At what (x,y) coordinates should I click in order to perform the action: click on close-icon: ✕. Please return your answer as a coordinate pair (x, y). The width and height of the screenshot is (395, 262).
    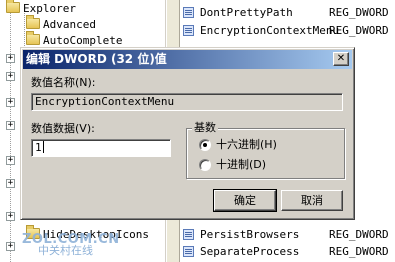
    Looking at the image, I should click on (341, 58).